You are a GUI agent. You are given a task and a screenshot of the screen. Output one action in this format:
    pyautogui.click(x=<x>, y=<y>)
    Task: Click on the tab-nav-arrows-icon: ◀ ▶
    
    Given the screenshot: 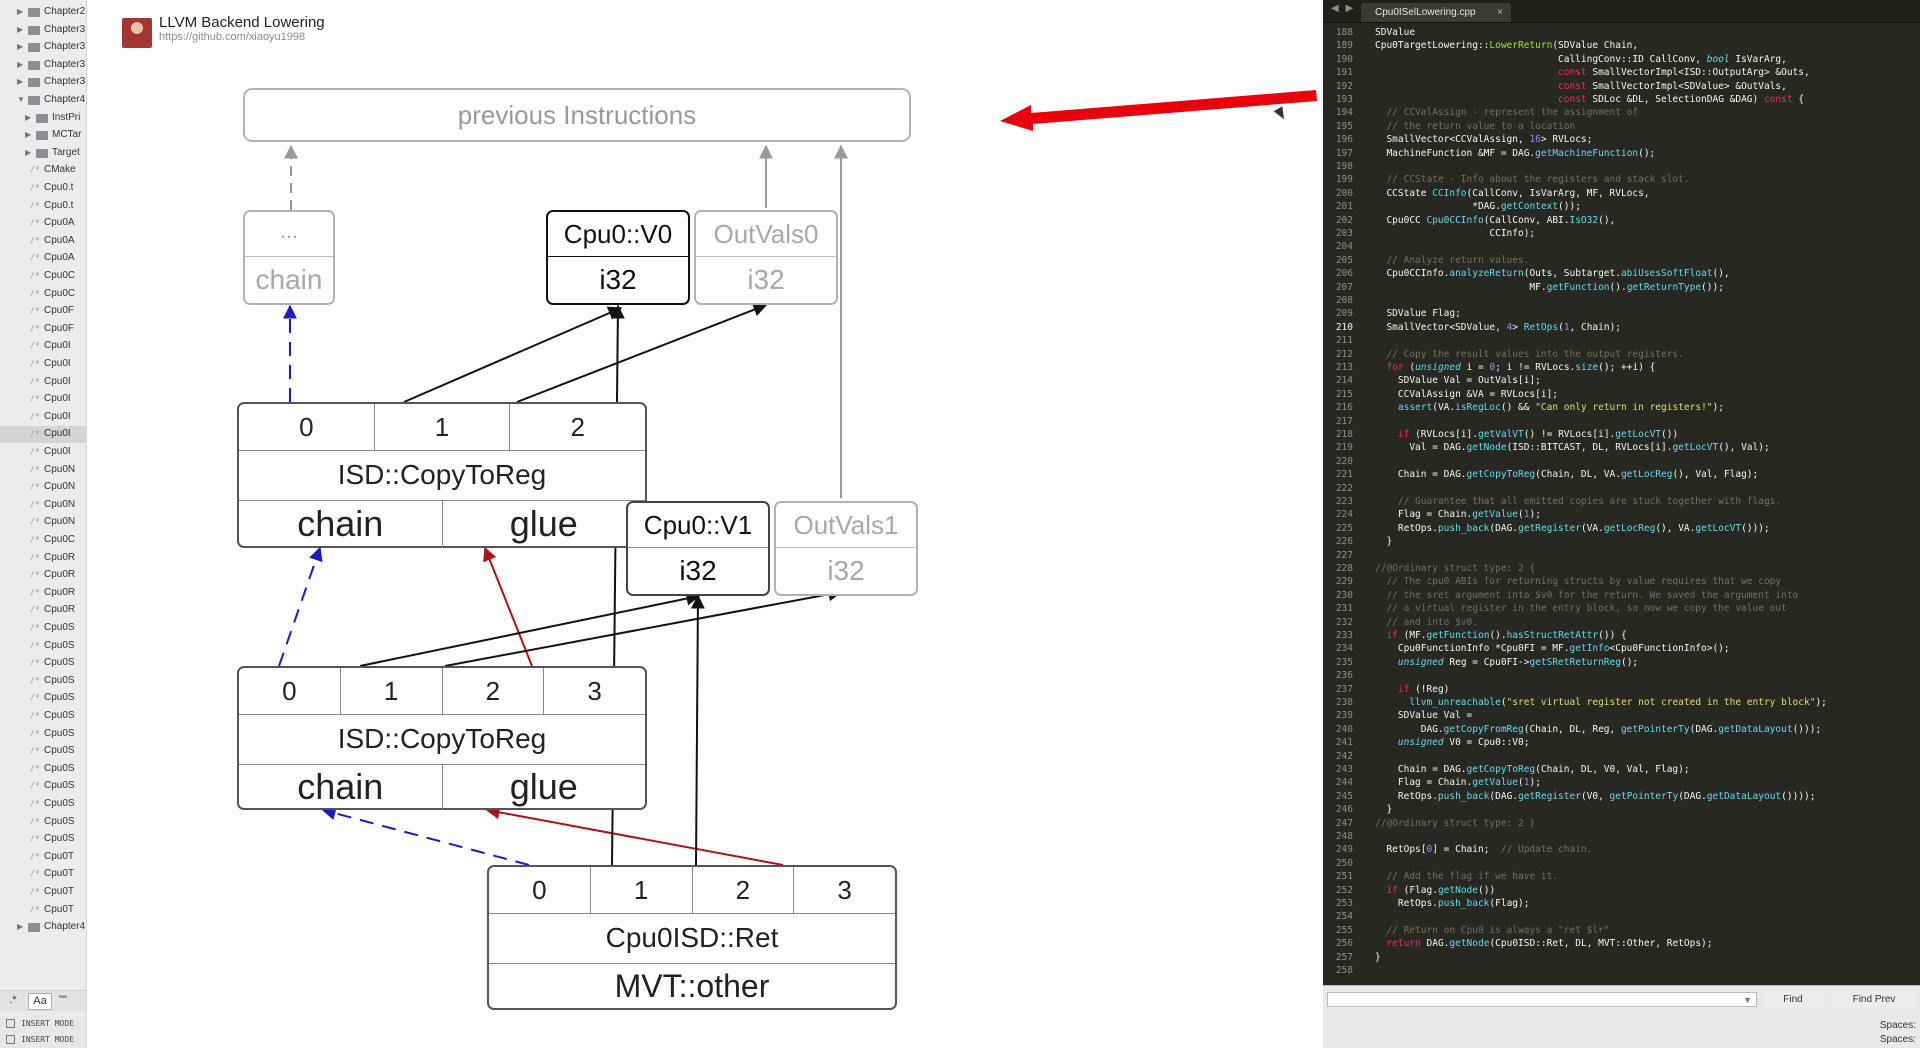 What is the action you would take?
    pyautogui.click(x=1343, y=8)
    